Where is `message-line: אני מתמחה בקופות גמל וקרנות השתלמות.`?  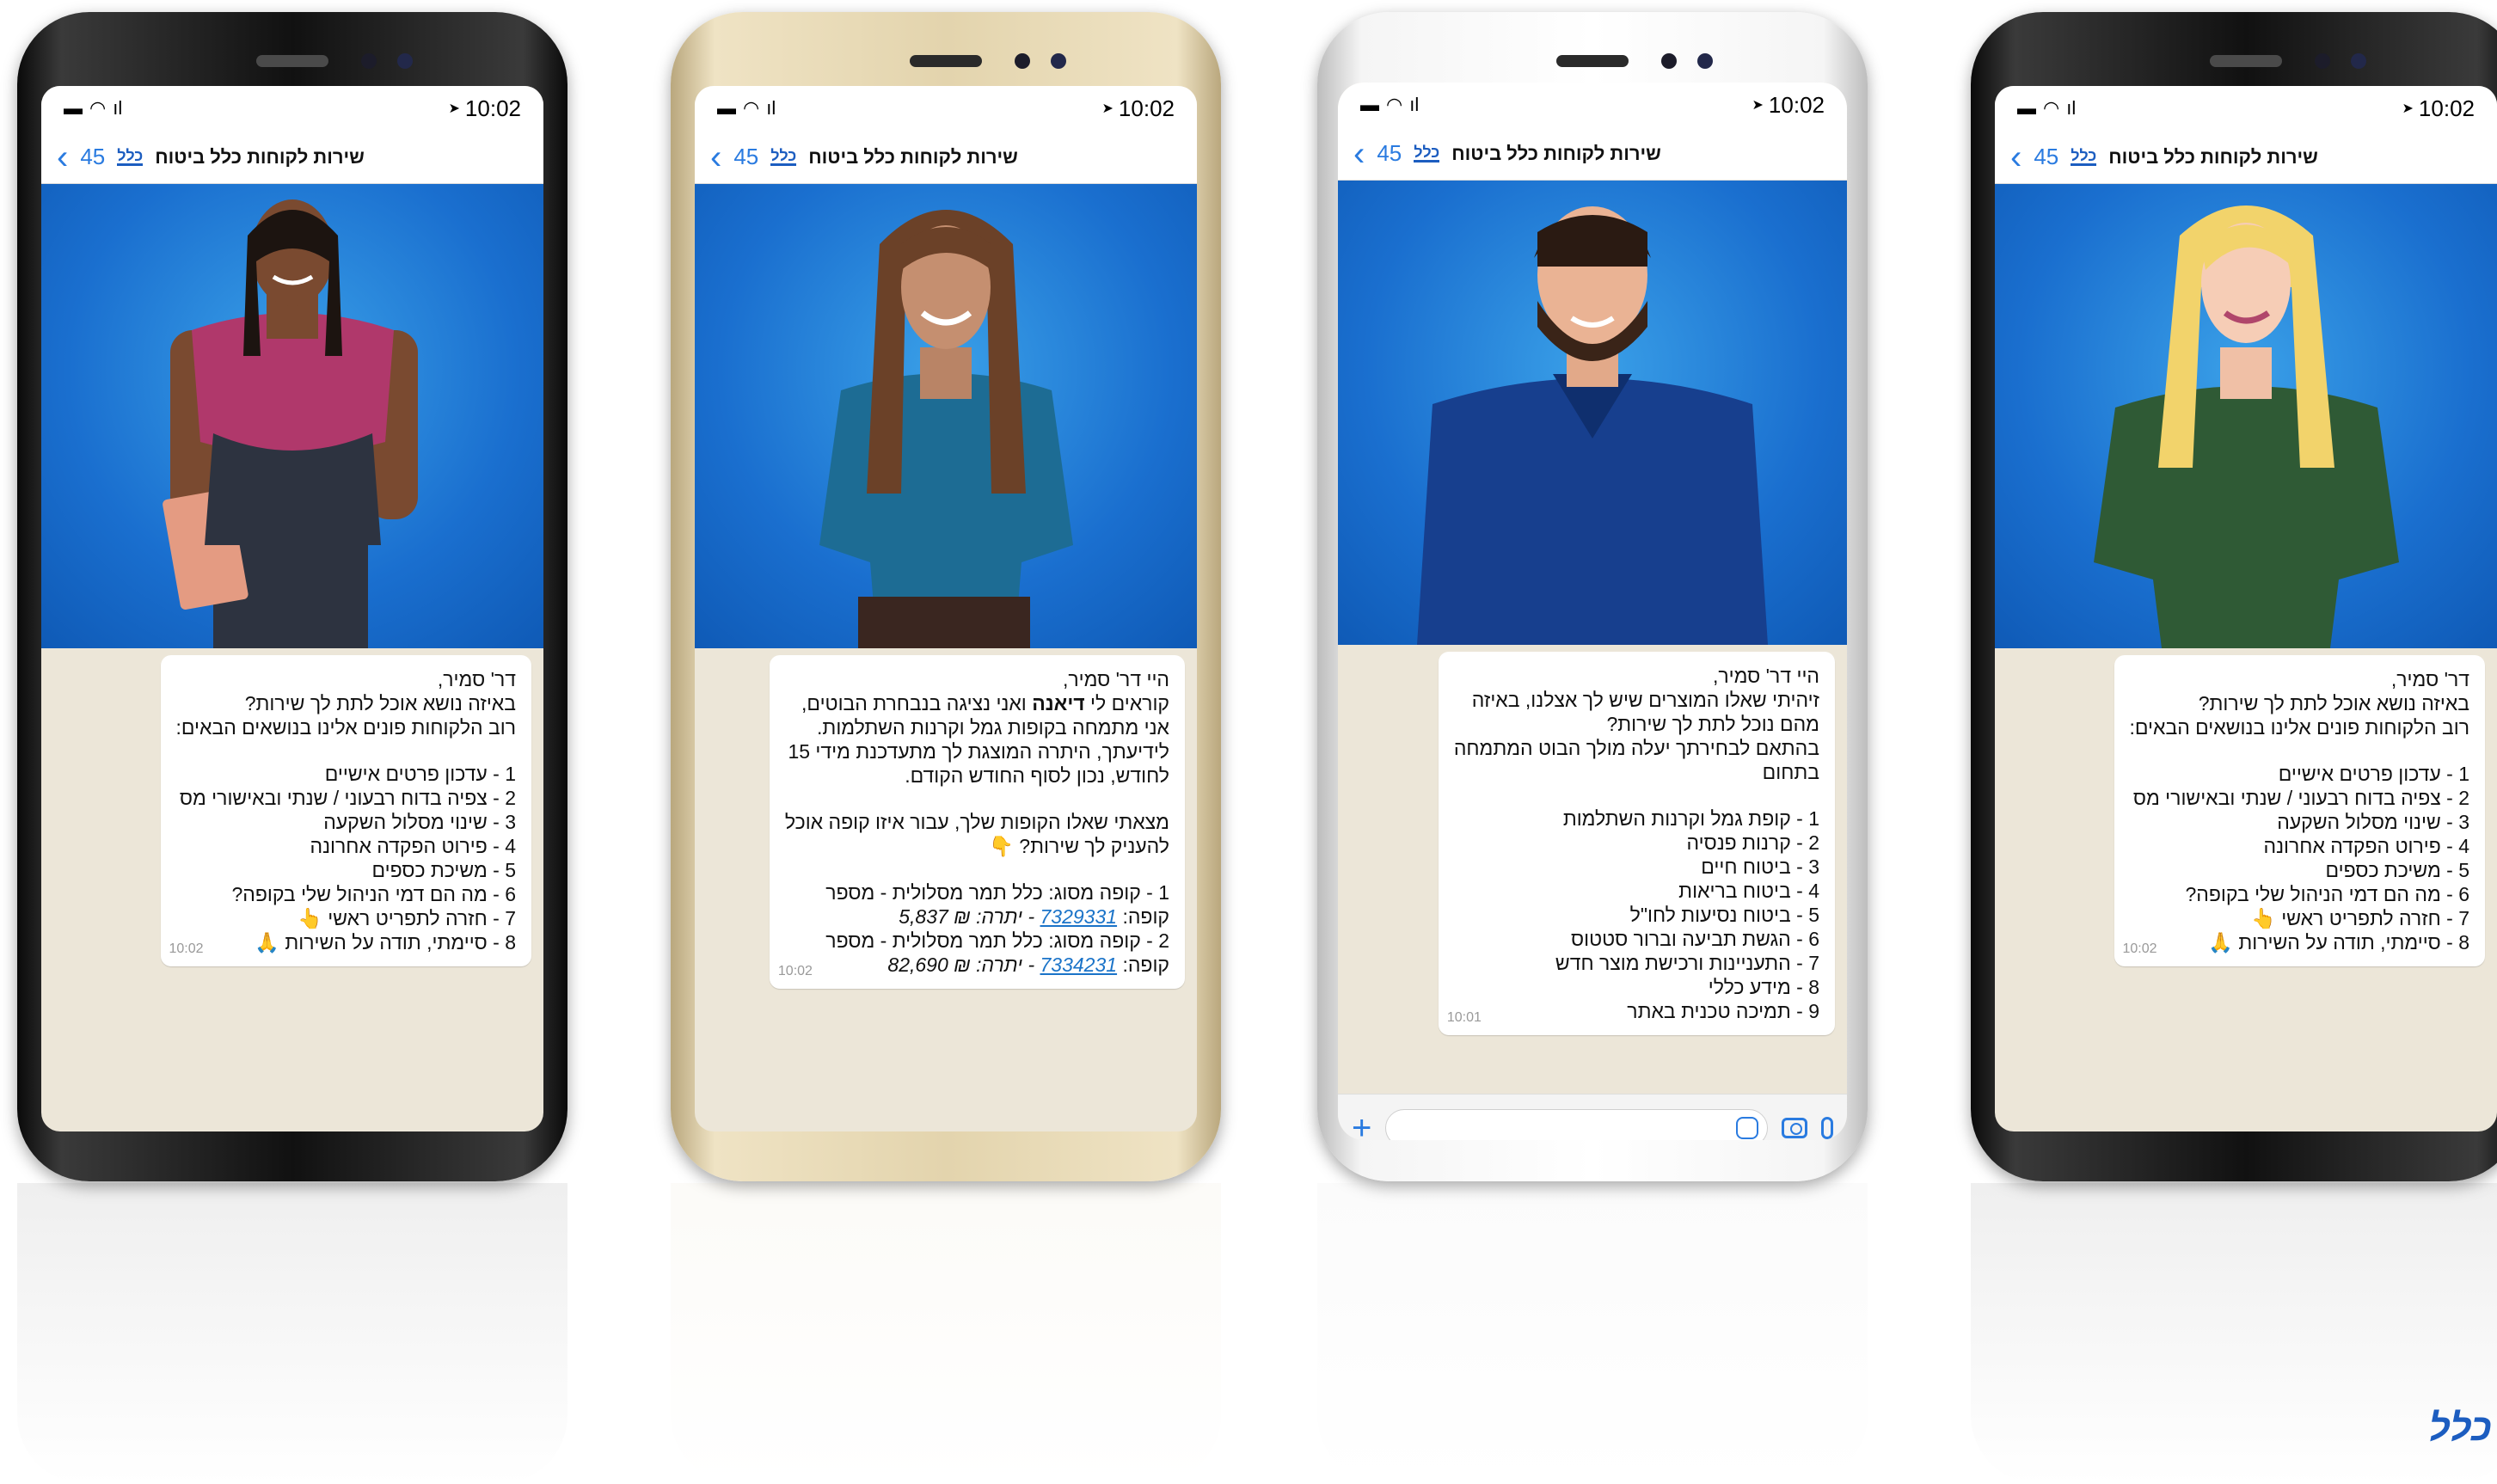 message-line: אני מתמחה בקופות גמל וקרנות השתלמות. is located at coordinates (993, 727).